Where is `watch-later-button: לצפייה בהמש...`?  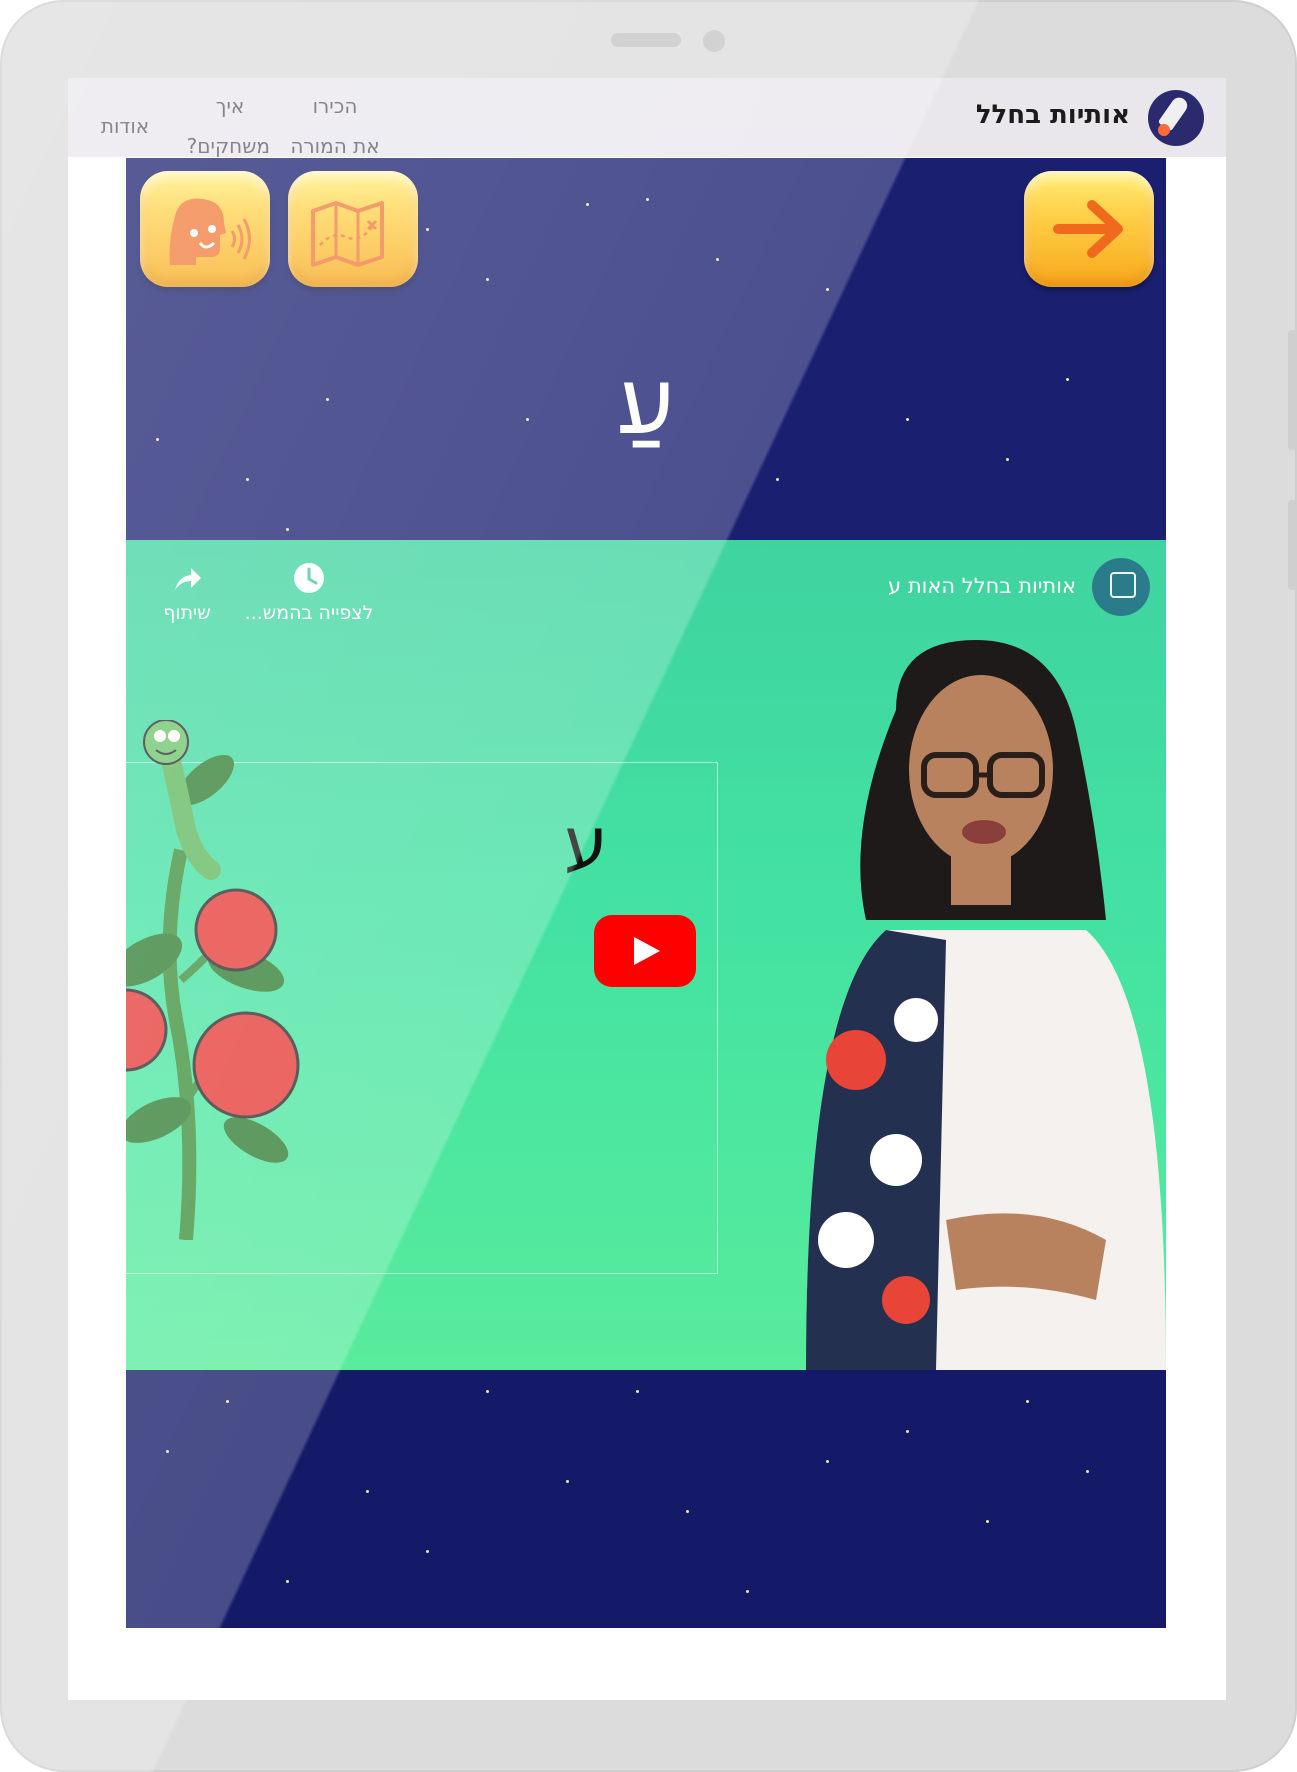
watch-later-button: לצפייה בהמש... is located at coordinates (309, 593).